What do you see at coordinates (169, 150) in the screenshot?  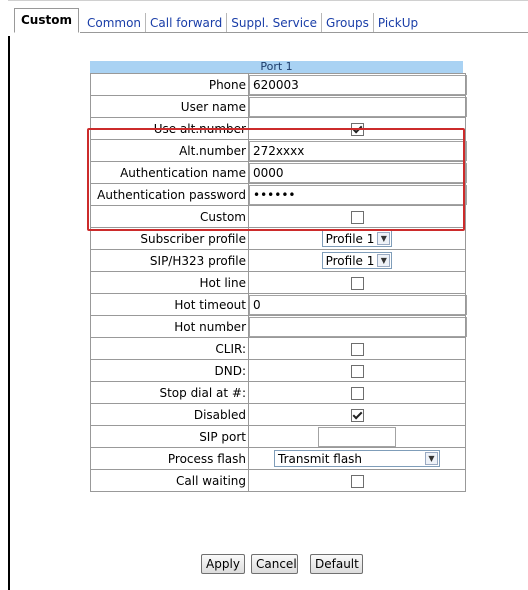 I see `alt-number-label: Alt.number` at bounding box center [169, 150].